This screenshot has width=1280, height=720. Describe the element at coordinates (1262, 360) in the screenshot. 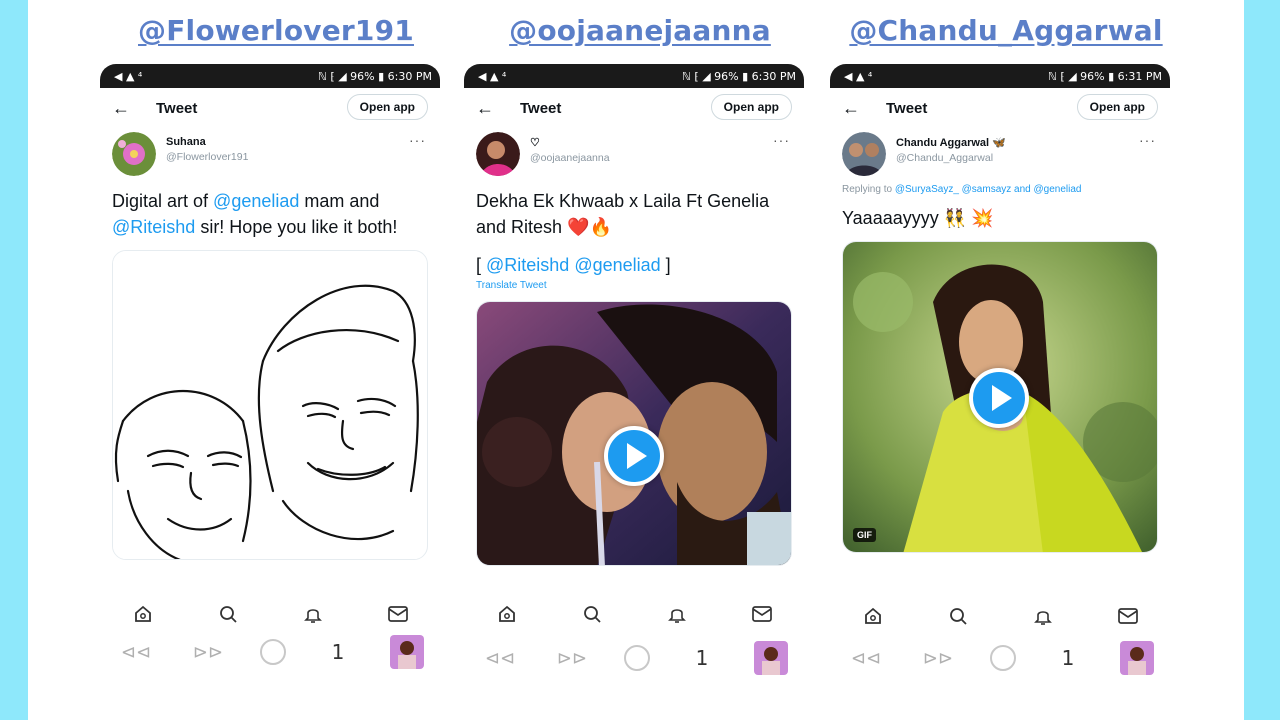

I see `right-cyan-border` at that location.